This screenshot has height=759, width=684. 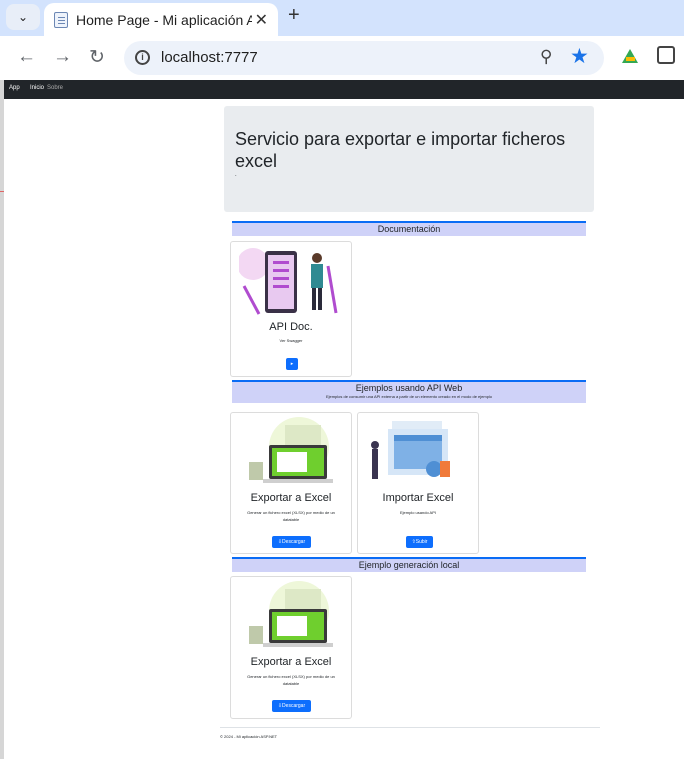 What do you see at coordinates (288, 281) in the screenshot?
I see `api-doc-illustration` at bounding box center [288, 281].